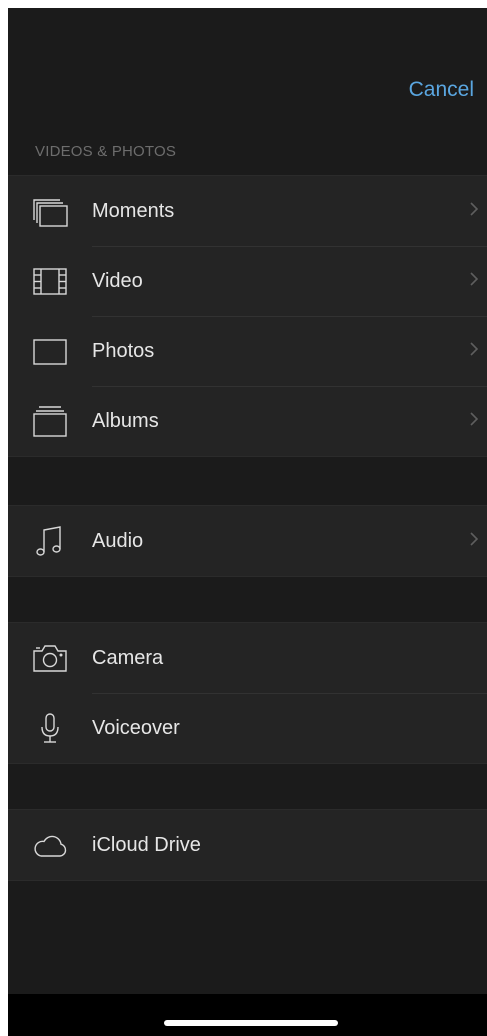 The height and width of the screenshot is (1036, 487). What do you see at coordinates (123, 351) in the screenshot?
I see `photos-label: Photos` at bounding box center [123, 351].